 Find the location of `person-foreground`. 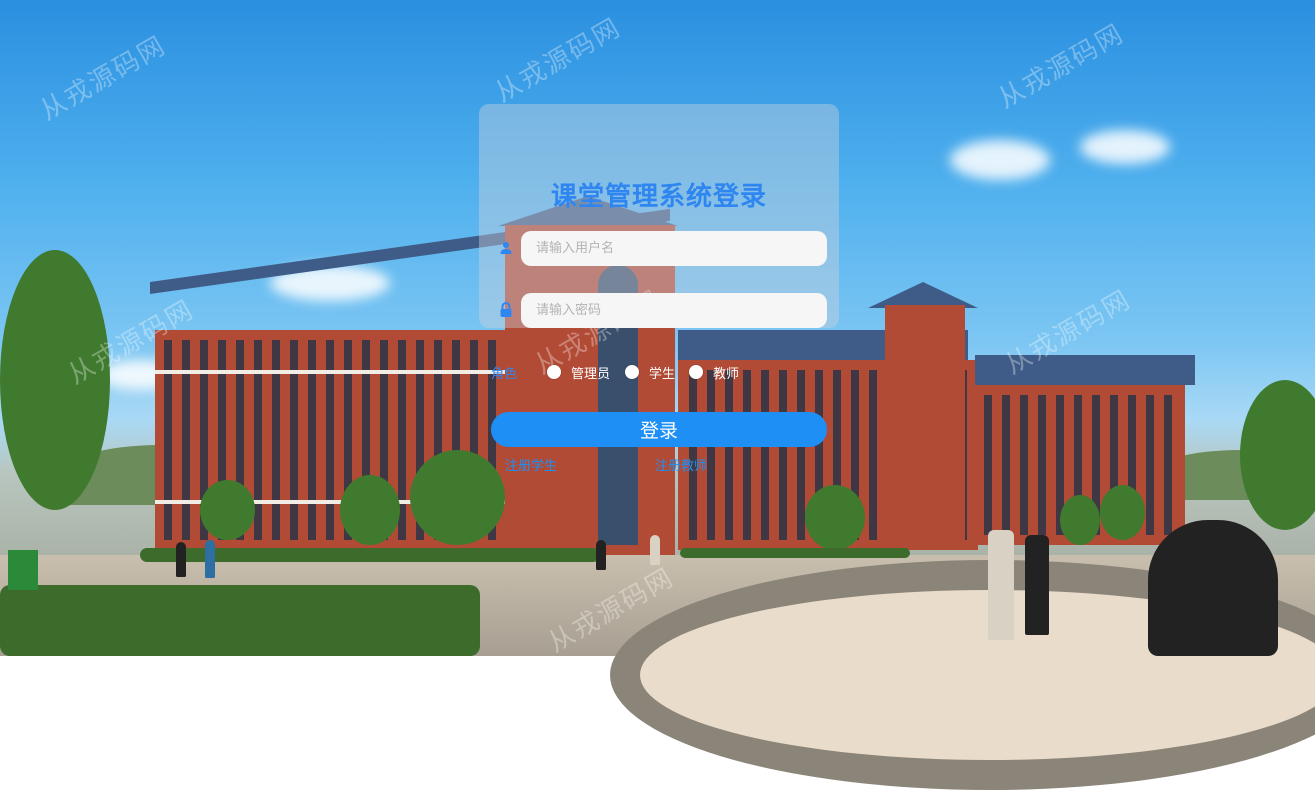

person-foreground is located at coordinates (1213, 588).